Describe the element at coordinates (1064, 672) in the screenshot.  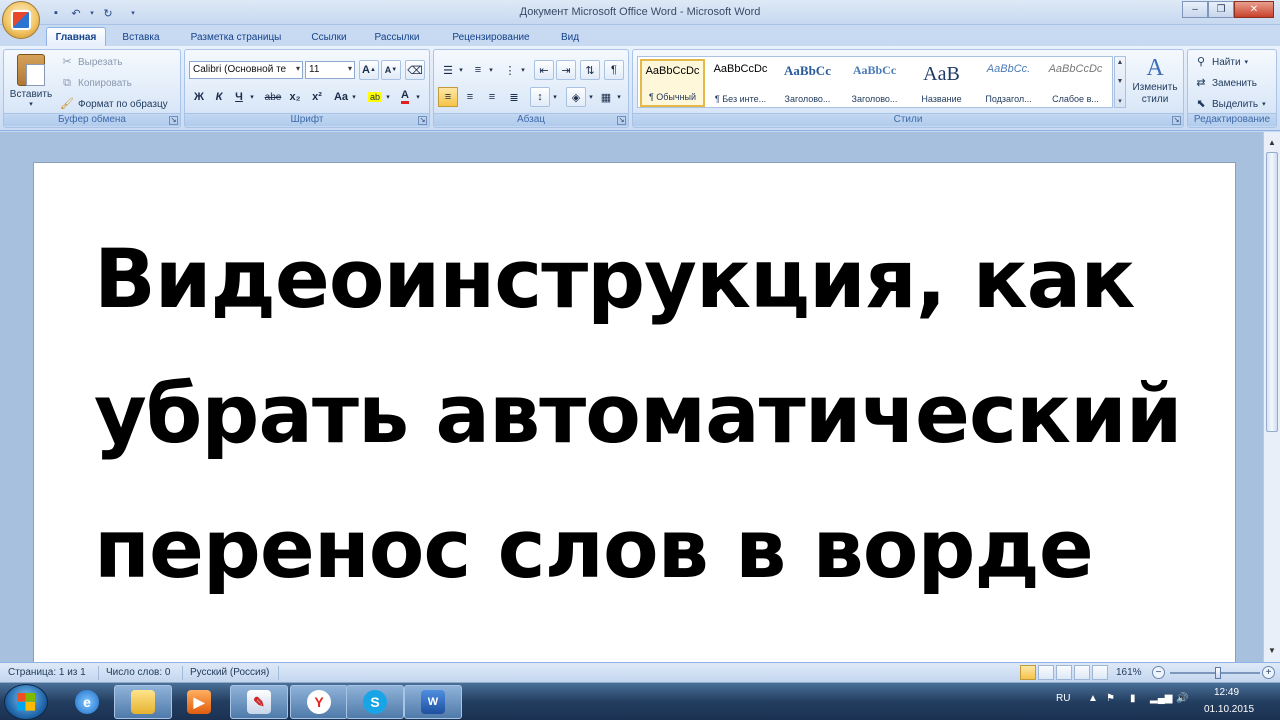
I see `web-layout-view-icon` at that location.